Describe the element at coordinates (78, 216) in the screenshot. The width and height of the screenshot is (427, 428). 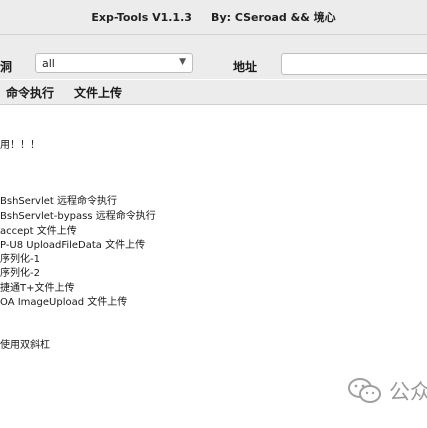
I see `output-line: BshServlet-bypass 远程命令执行` at that location.